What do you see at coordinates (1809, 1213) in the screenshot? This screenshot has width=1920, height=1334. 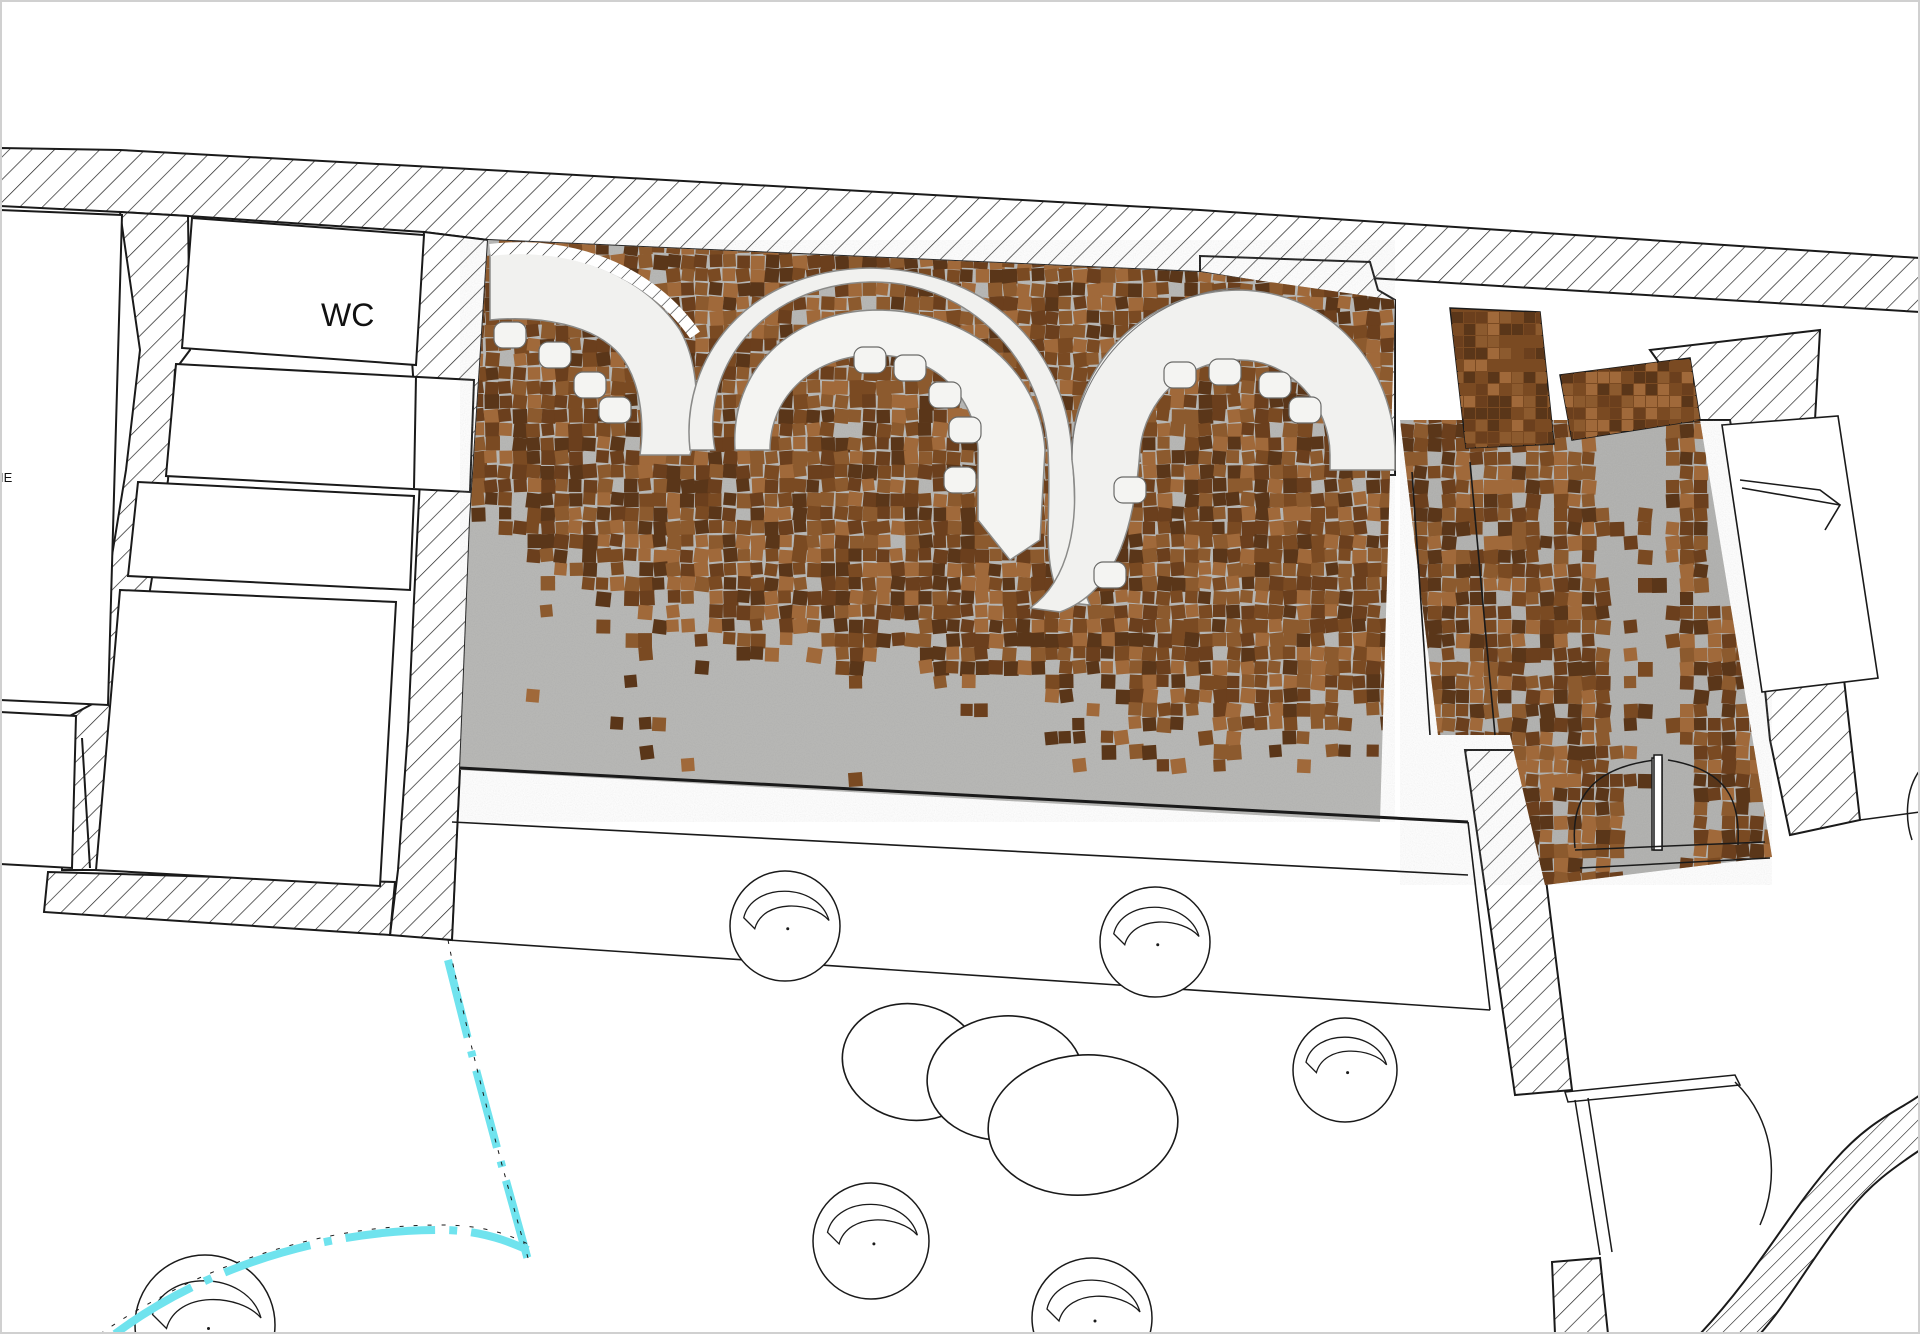 I see `curved-wall` at bounding box center [1809, 1213].